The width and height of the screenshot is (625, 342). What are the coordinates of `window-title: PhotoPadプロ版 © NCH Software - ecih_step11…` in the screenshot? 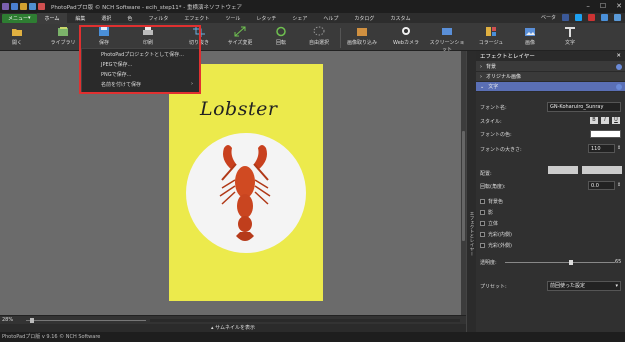 It's located at (146, 7).